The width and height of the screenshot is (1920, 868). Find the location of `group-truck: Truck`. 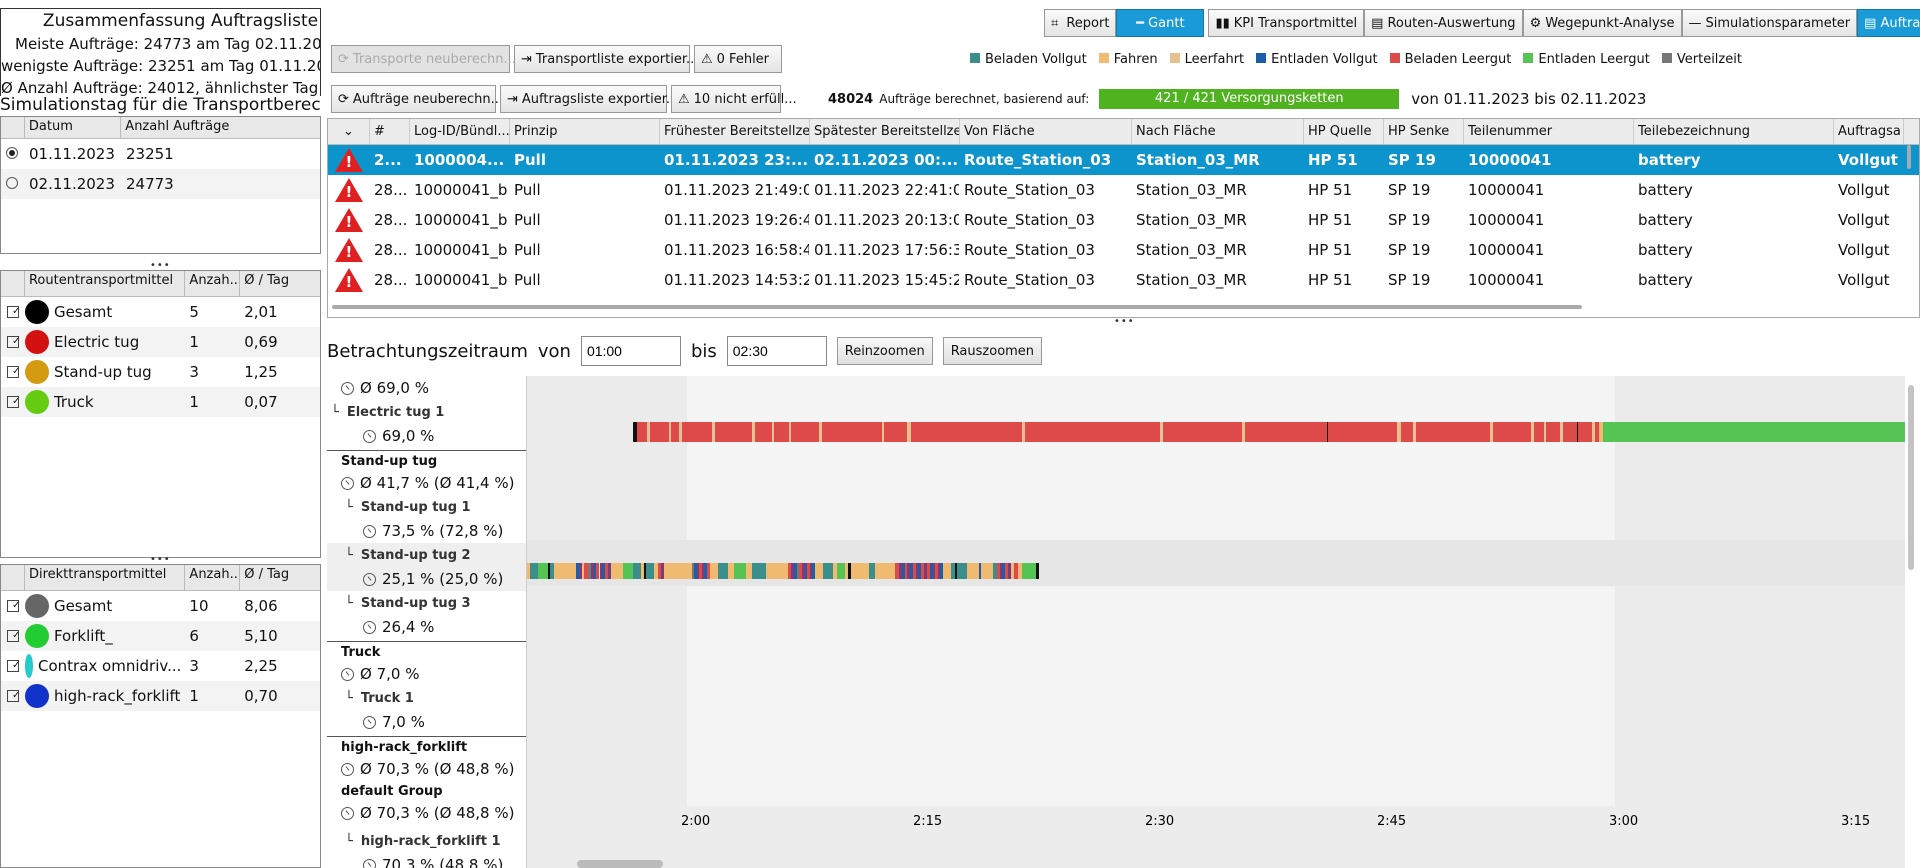

group-truck: Truck is located at coordinates (426, 652).